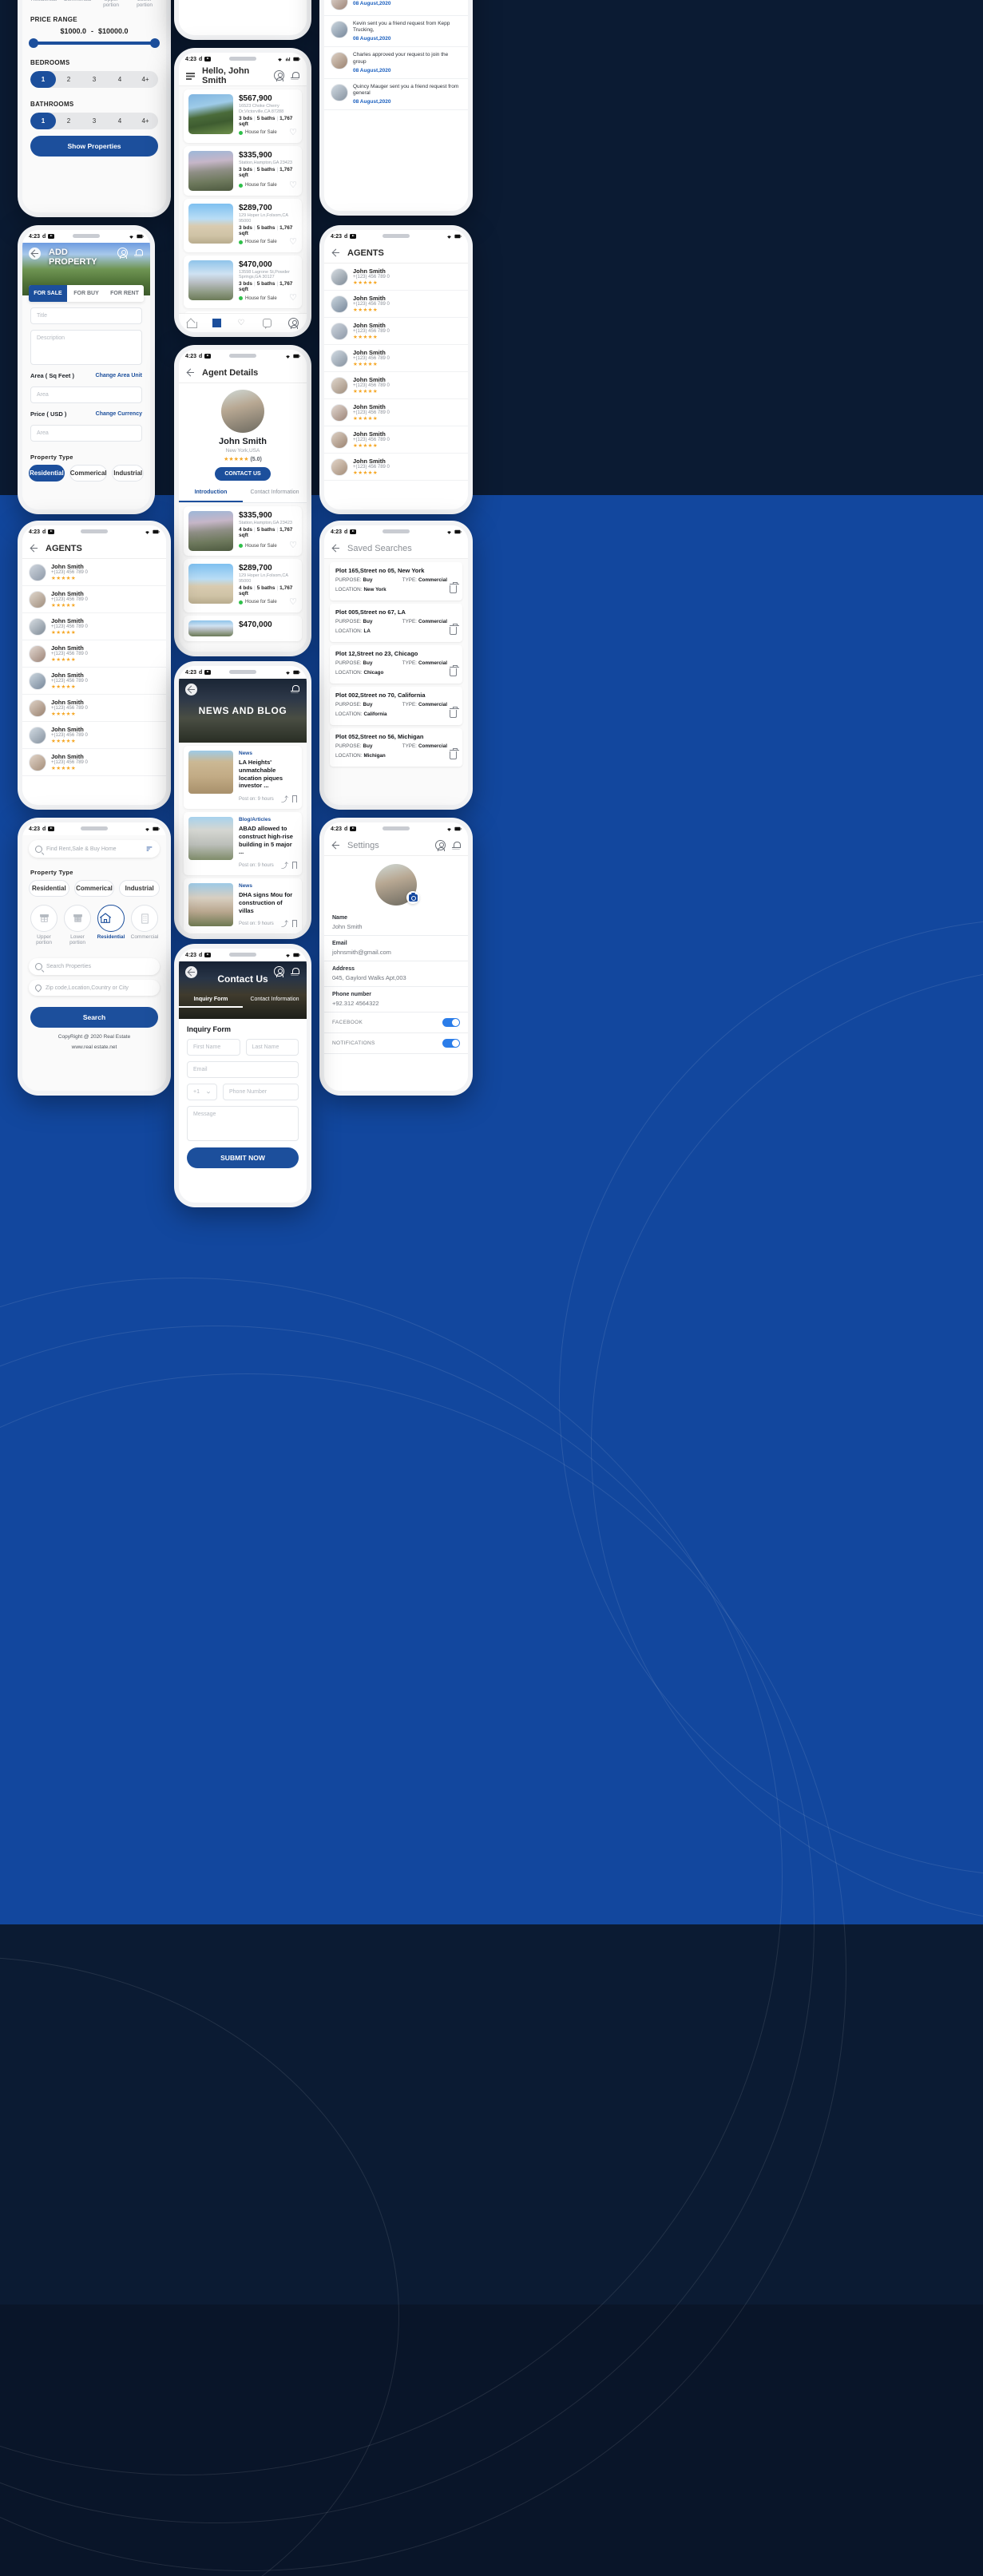 The height and width of the screenshot is (2576, 983). Describe the element at coordinates (213, 1047) in the screenshot. I see `first-name-input: First Name` at that location.